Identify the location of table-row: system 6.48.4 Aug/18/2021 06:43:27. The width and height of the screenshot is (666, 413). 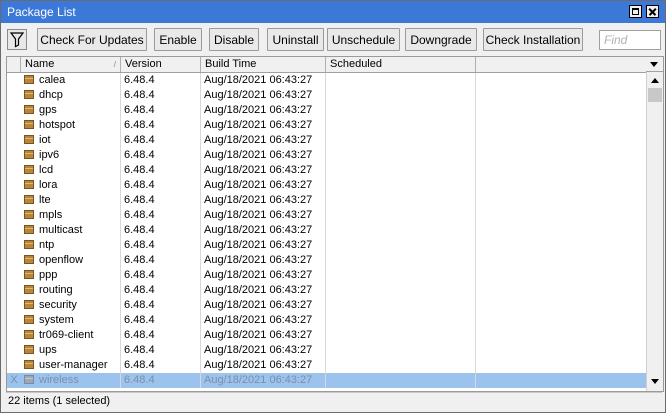
(326, 320).